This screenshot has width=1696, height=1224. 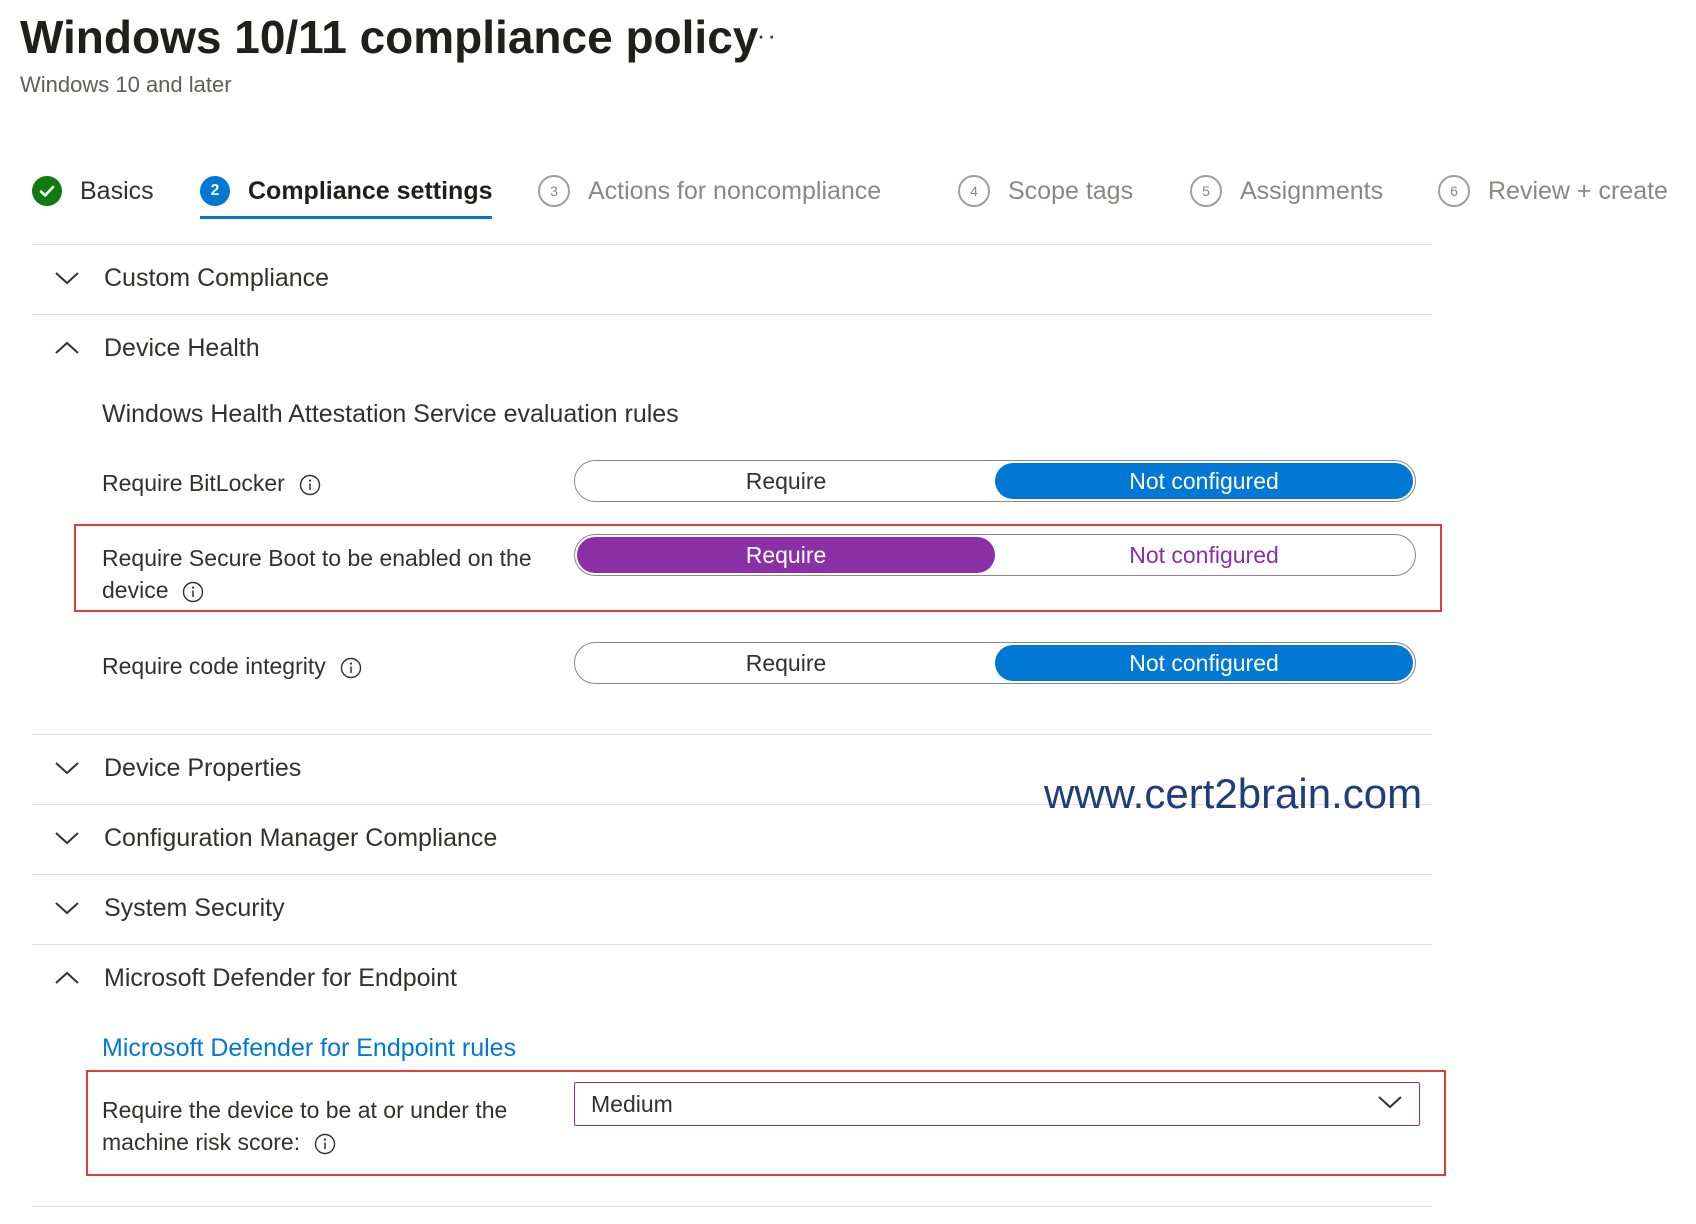 What do you see at coordinates (1578, 190) in the screenshot?
I see `wizard-step-label: Review + create` at bounding box center [1578, 190].